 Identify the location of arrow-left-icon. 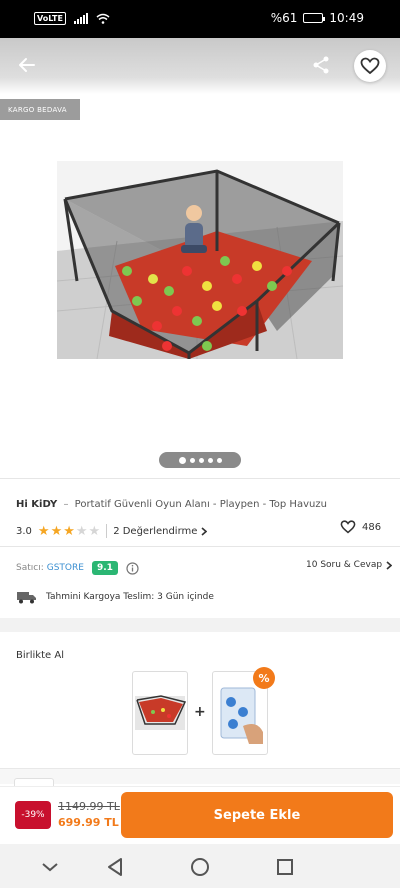
(27, 65).